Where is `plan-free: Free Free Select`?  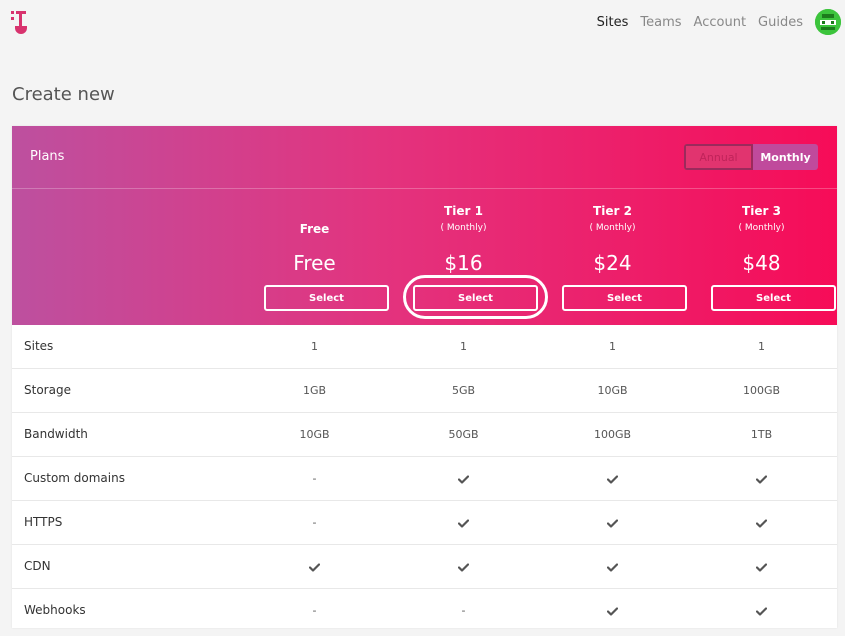
plan-free: Free Free Select is located at coordinates (314, 254).